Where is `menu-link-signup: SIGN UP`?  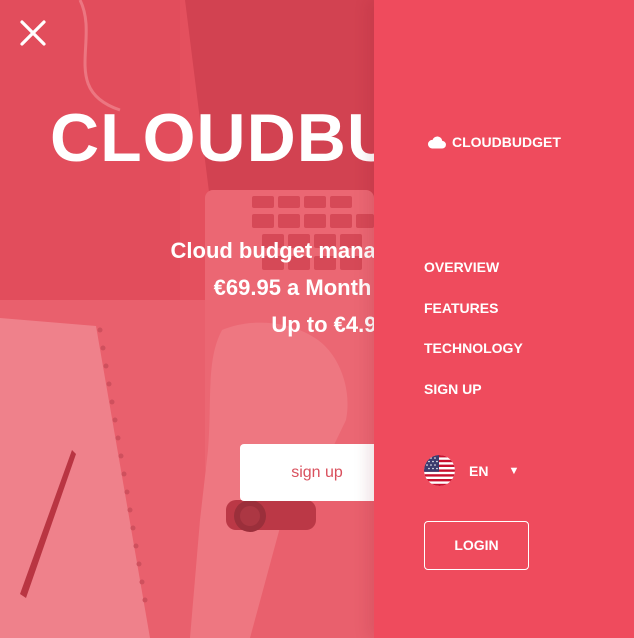
menu-link-signup: SIGN UP is located at coordinates (453, 389).